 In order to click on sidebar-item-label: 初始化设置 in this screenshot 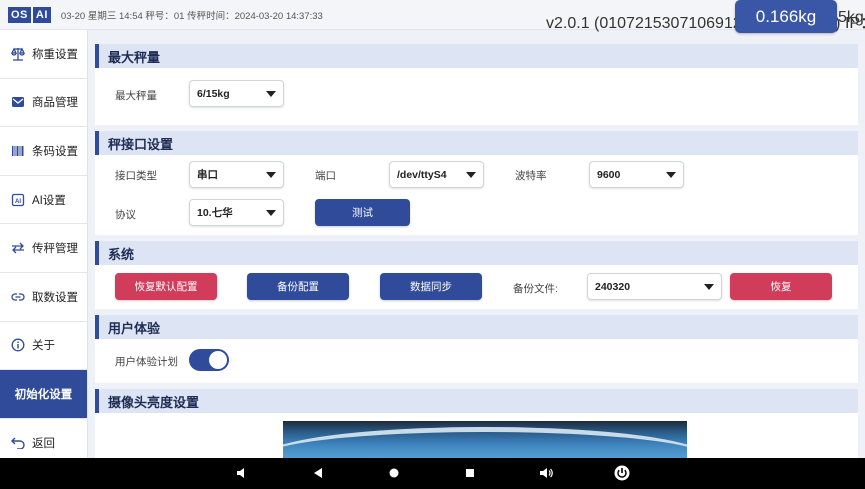, I will do `click(43, 394)`.